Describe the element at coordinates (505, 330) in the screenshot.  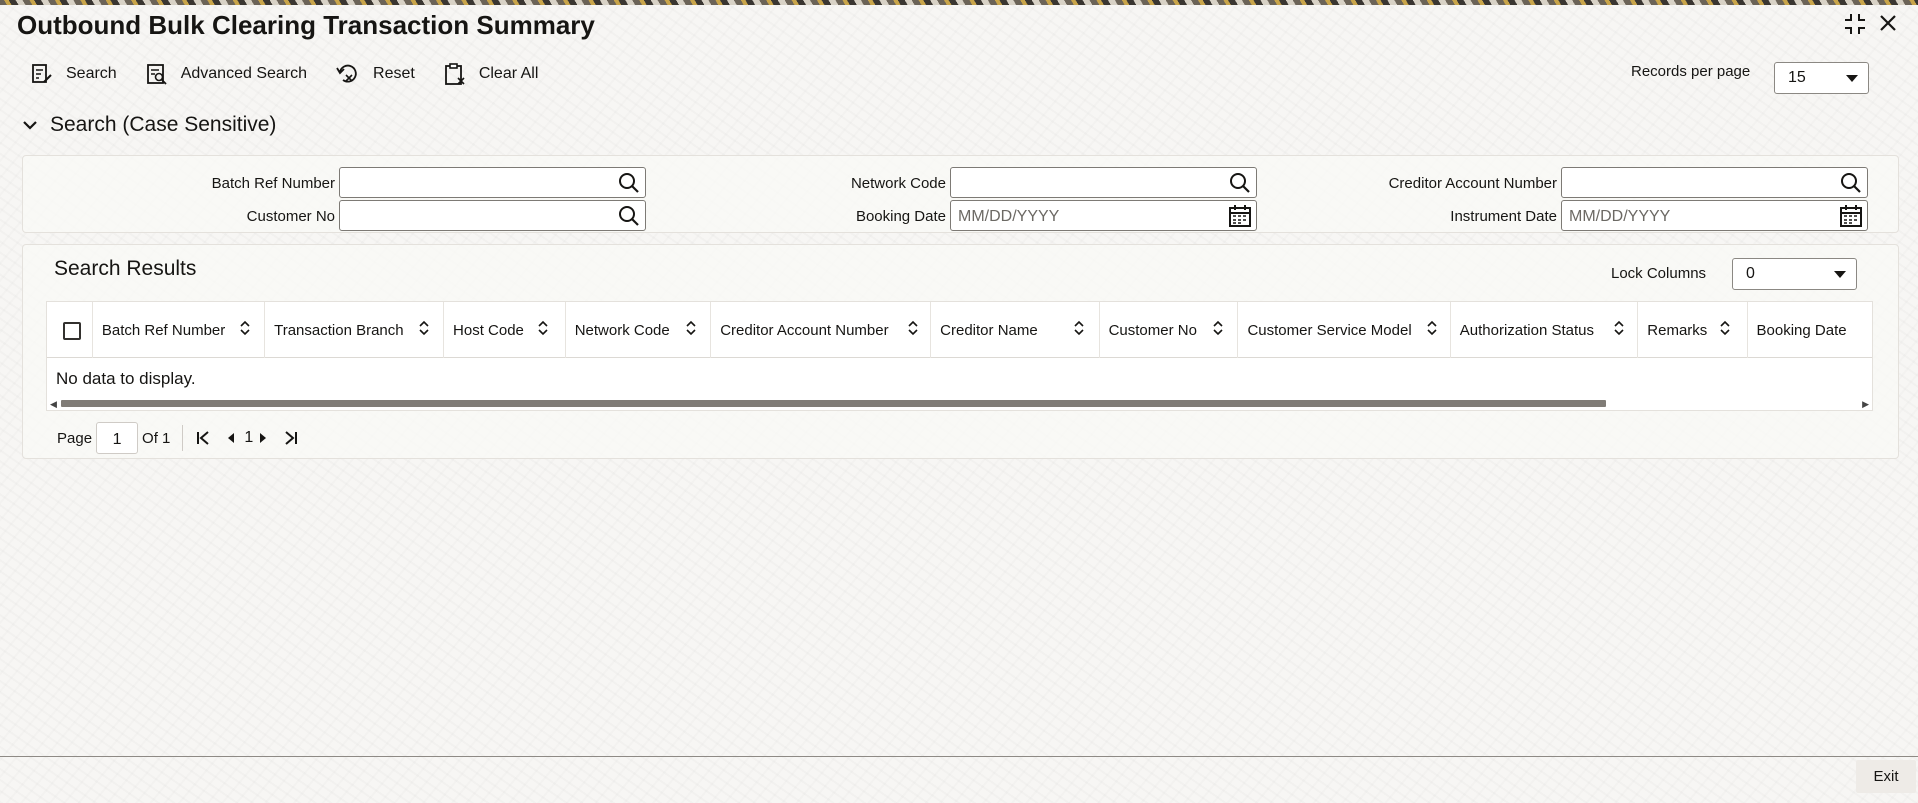
I see `column-header-host-code: Host Code` at that location.